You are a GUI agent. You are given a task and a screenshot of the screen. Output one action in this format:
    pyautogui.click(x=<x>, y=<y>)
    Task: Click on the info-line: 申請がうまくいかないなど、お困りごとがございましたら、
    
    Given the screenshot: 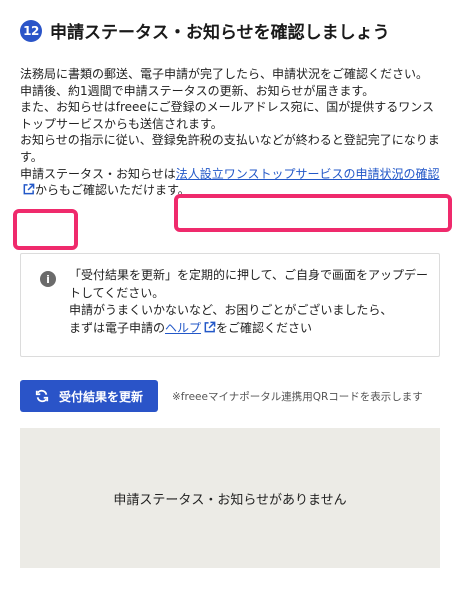 What is the action you would take?
    pyautogui.click(x=231, y=310)
    